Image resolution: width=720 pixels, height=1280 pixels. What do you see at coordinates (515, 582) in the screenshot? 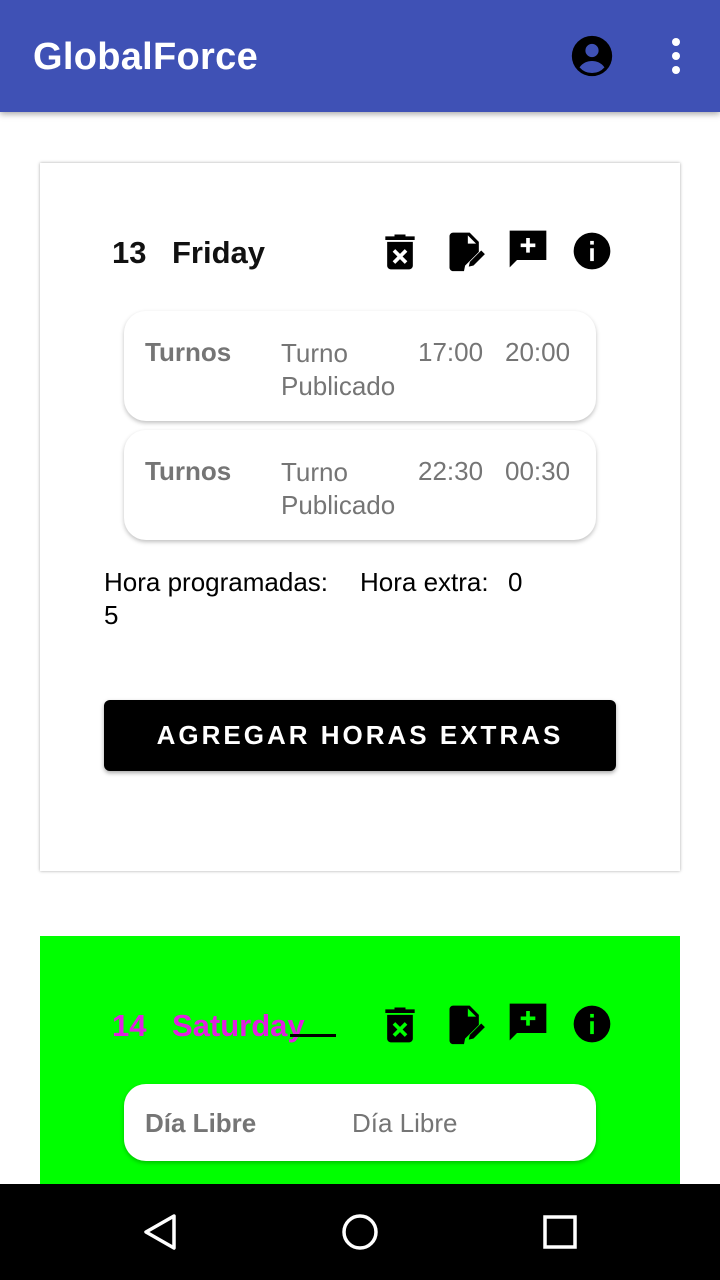
I see `extra-hours-value: 0` at bounding box center [515, 582].